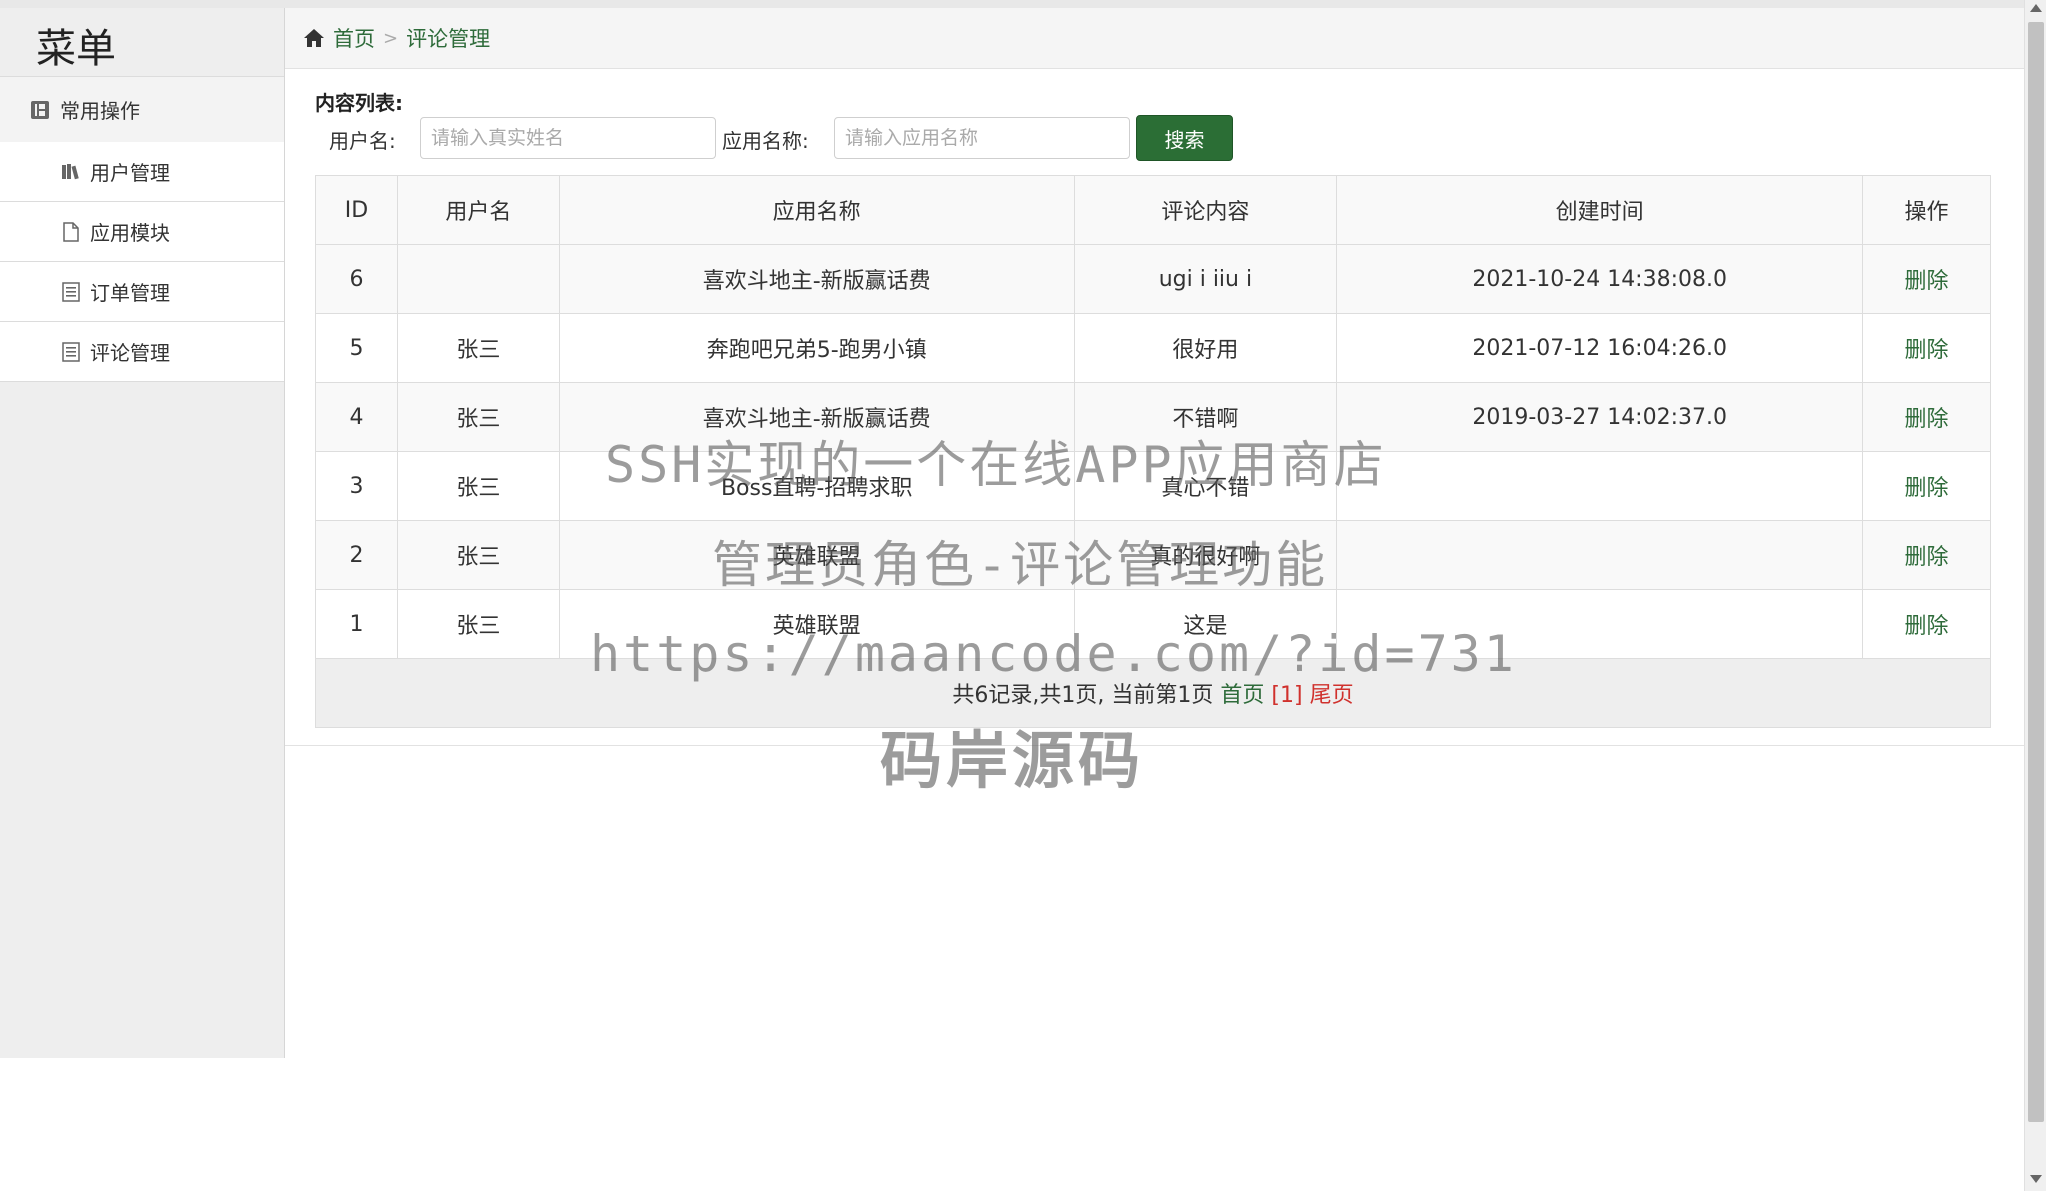  Describe the element at coordinates (2036, 1179) in the screenshot. I see `scroll-down-arrow-icon` at that location.